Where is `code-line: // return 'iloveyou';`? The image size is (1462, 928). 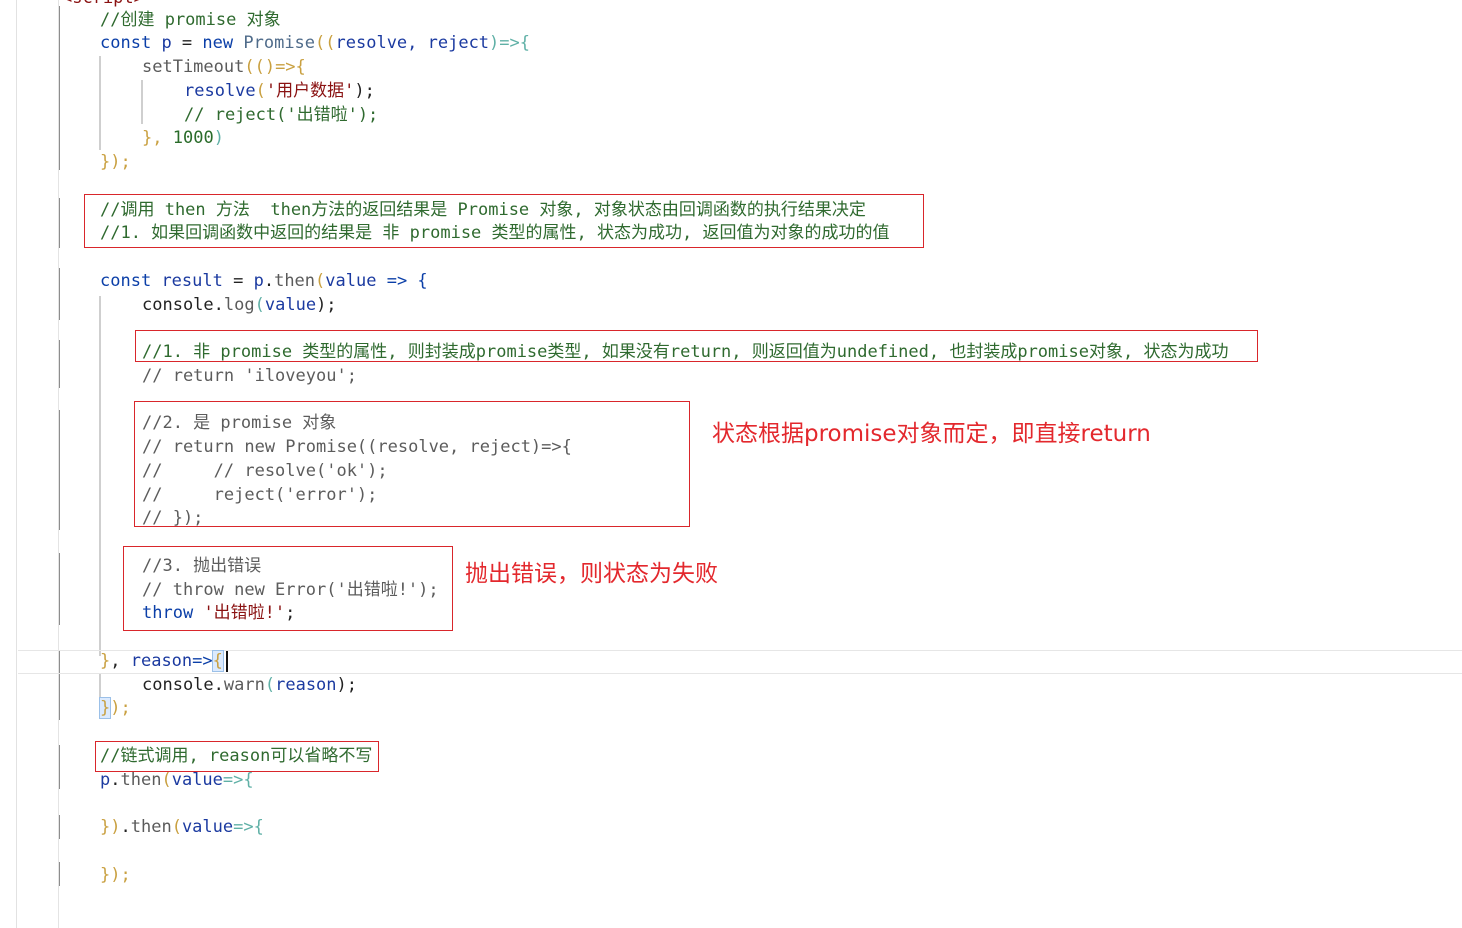
code-line: // return 'iloveyou'; is located at coordinates (249, 376).